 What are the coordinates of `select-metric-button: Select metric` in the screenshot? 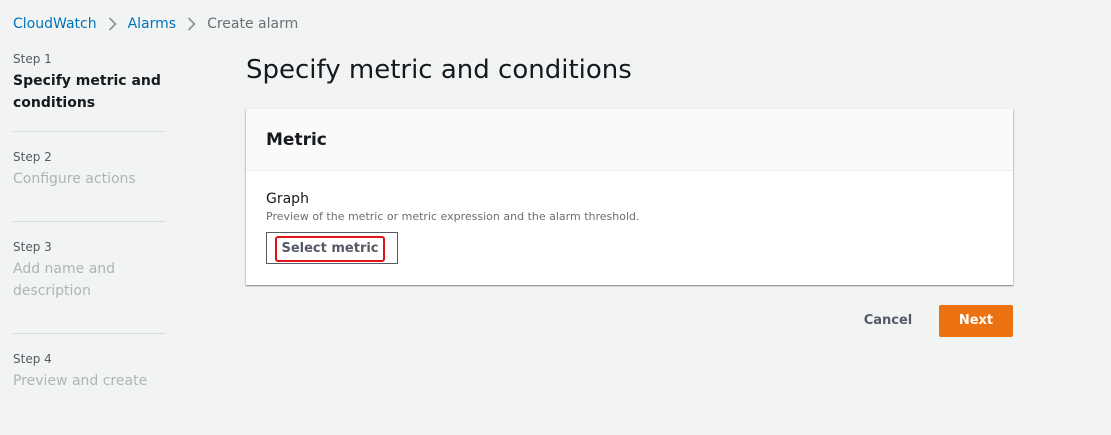 It's located at (332, 248).